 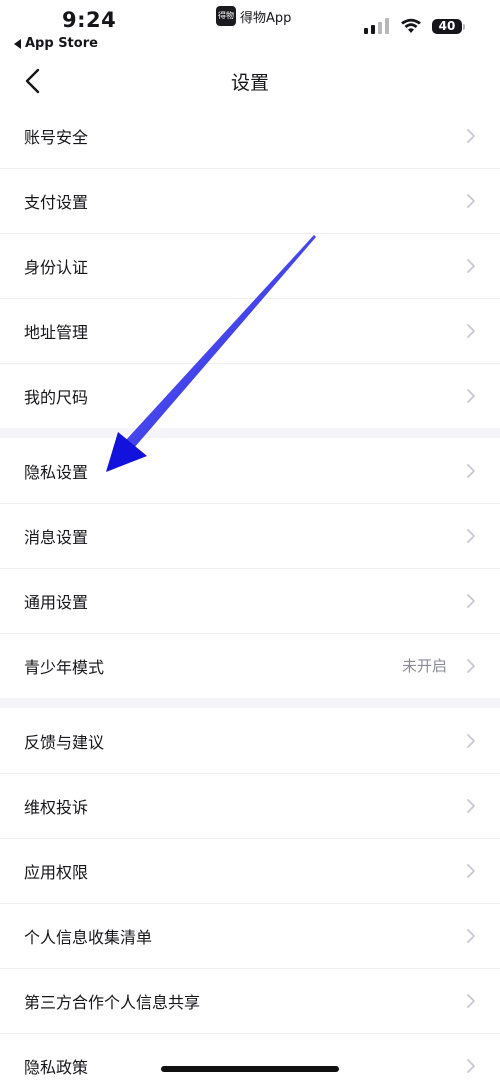 I want to click on settings-item-identity-verification: 身份认证, so click(x=250, y=265).